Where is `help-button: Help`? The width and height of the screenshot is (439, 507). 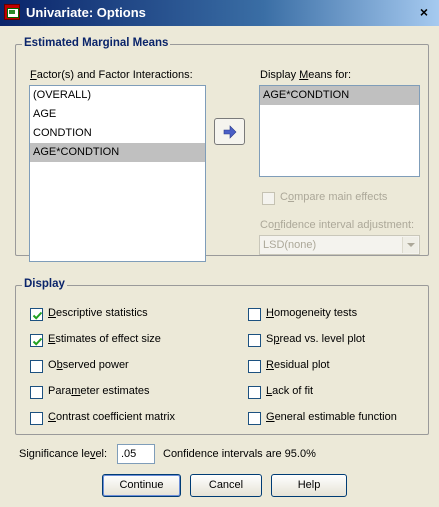
help-button: Help is located at coordinates (309, 485).